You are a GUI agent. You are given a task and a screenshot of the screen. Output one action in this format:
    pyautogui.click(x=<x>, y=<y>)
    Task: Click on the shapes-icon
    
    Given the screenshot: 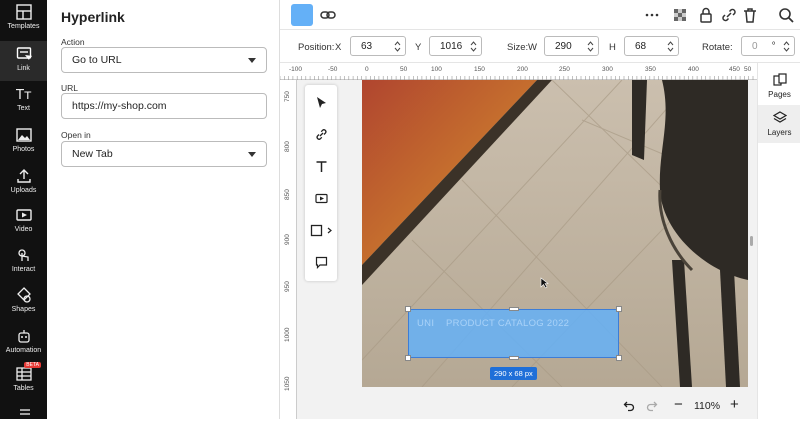 What is the action you would take?
    pyautogui.click(x=23, y=295)
    